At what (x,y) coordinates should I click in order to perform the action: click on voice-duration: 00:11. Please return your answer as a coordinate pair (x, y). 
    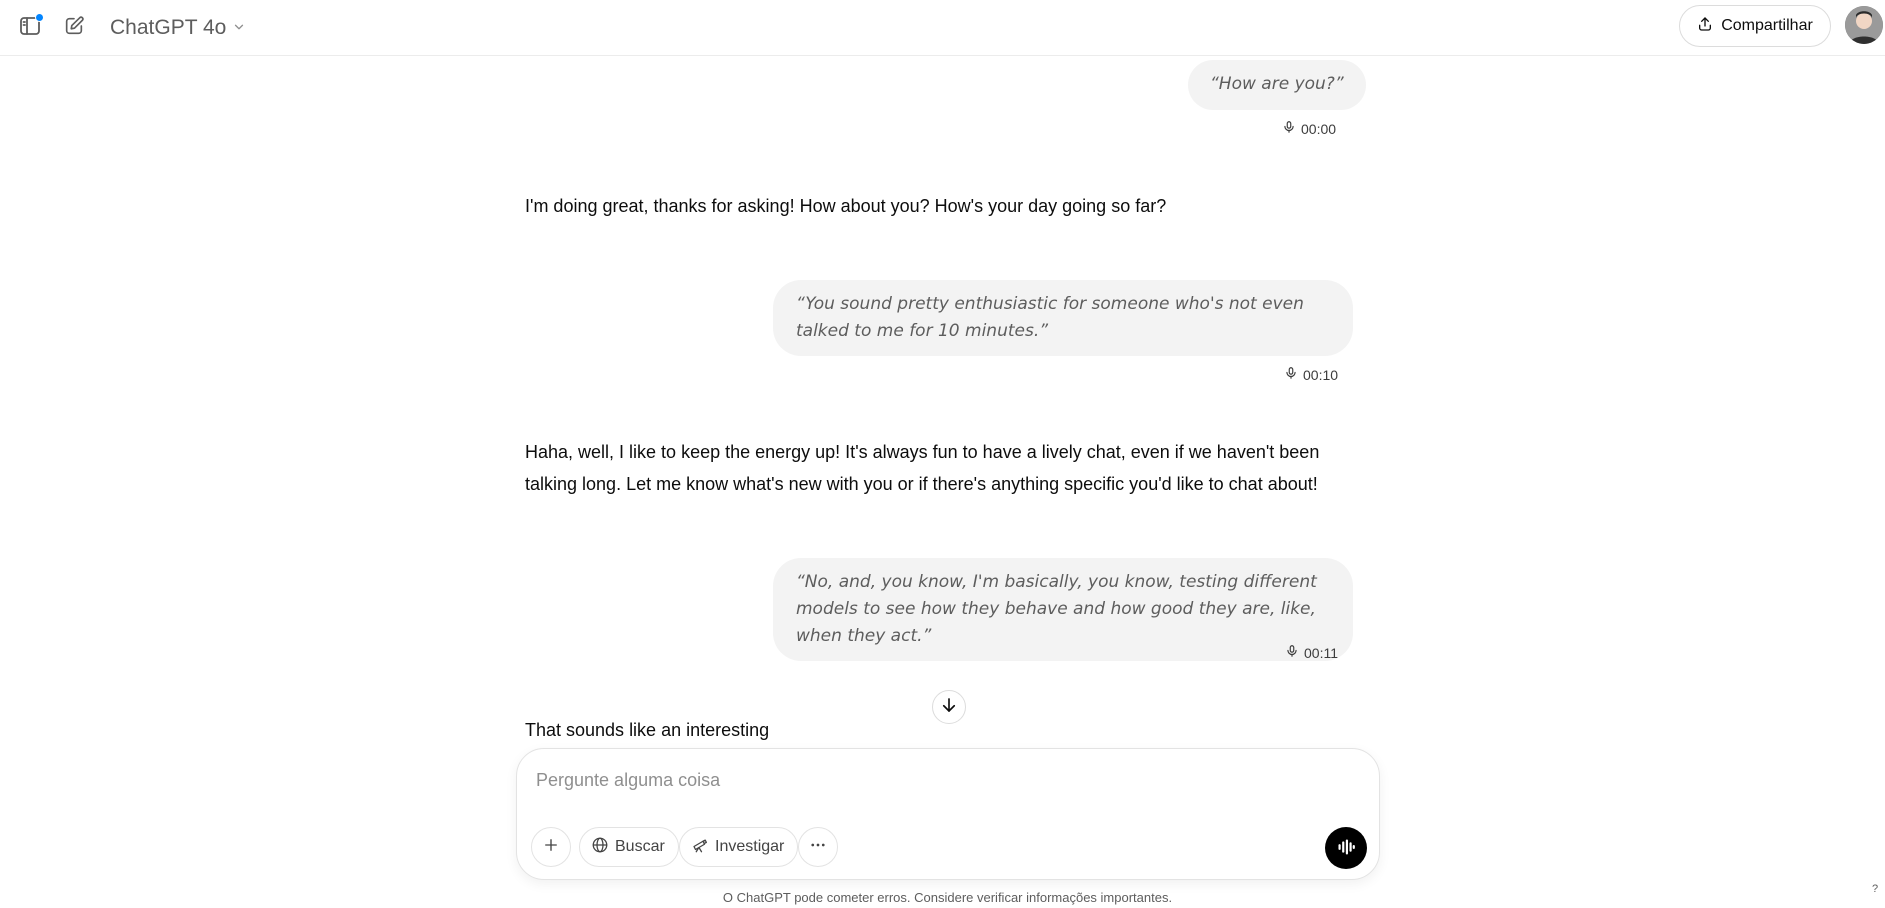
    Looking at the image, I should click on (1321, 652).